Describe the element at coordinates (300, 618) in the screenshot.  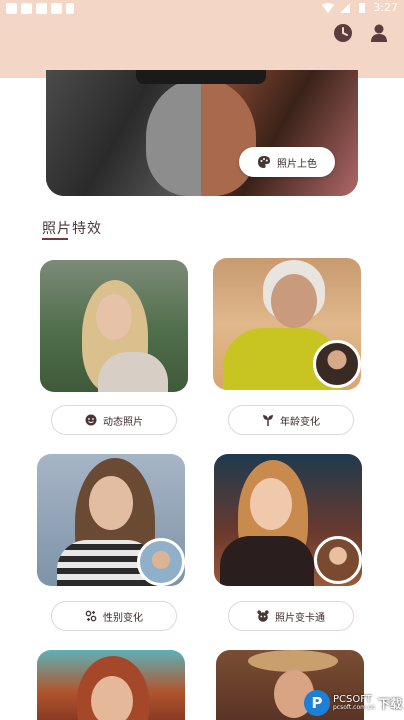
I see `feature-label: 照片变卡通` at that location.